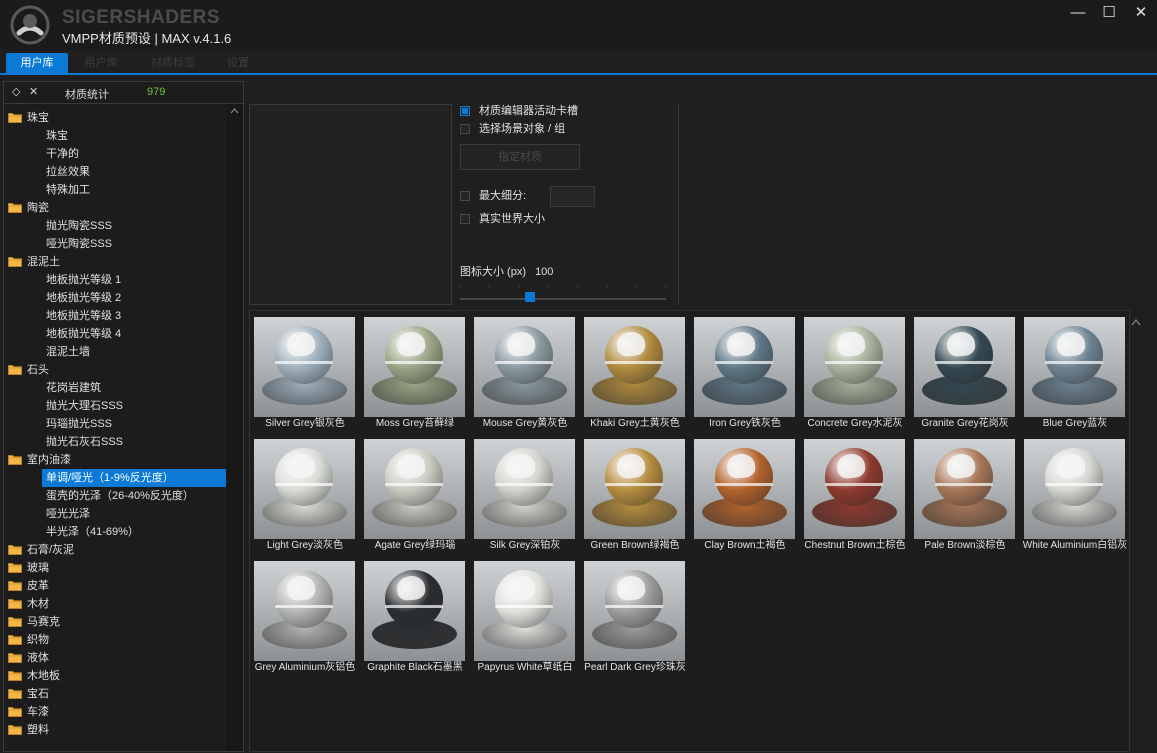  What do you see at coordinates (115, 352) in the screenshot?
I see `tree-item: 混泥土墙` at bounding box center [115, 352].